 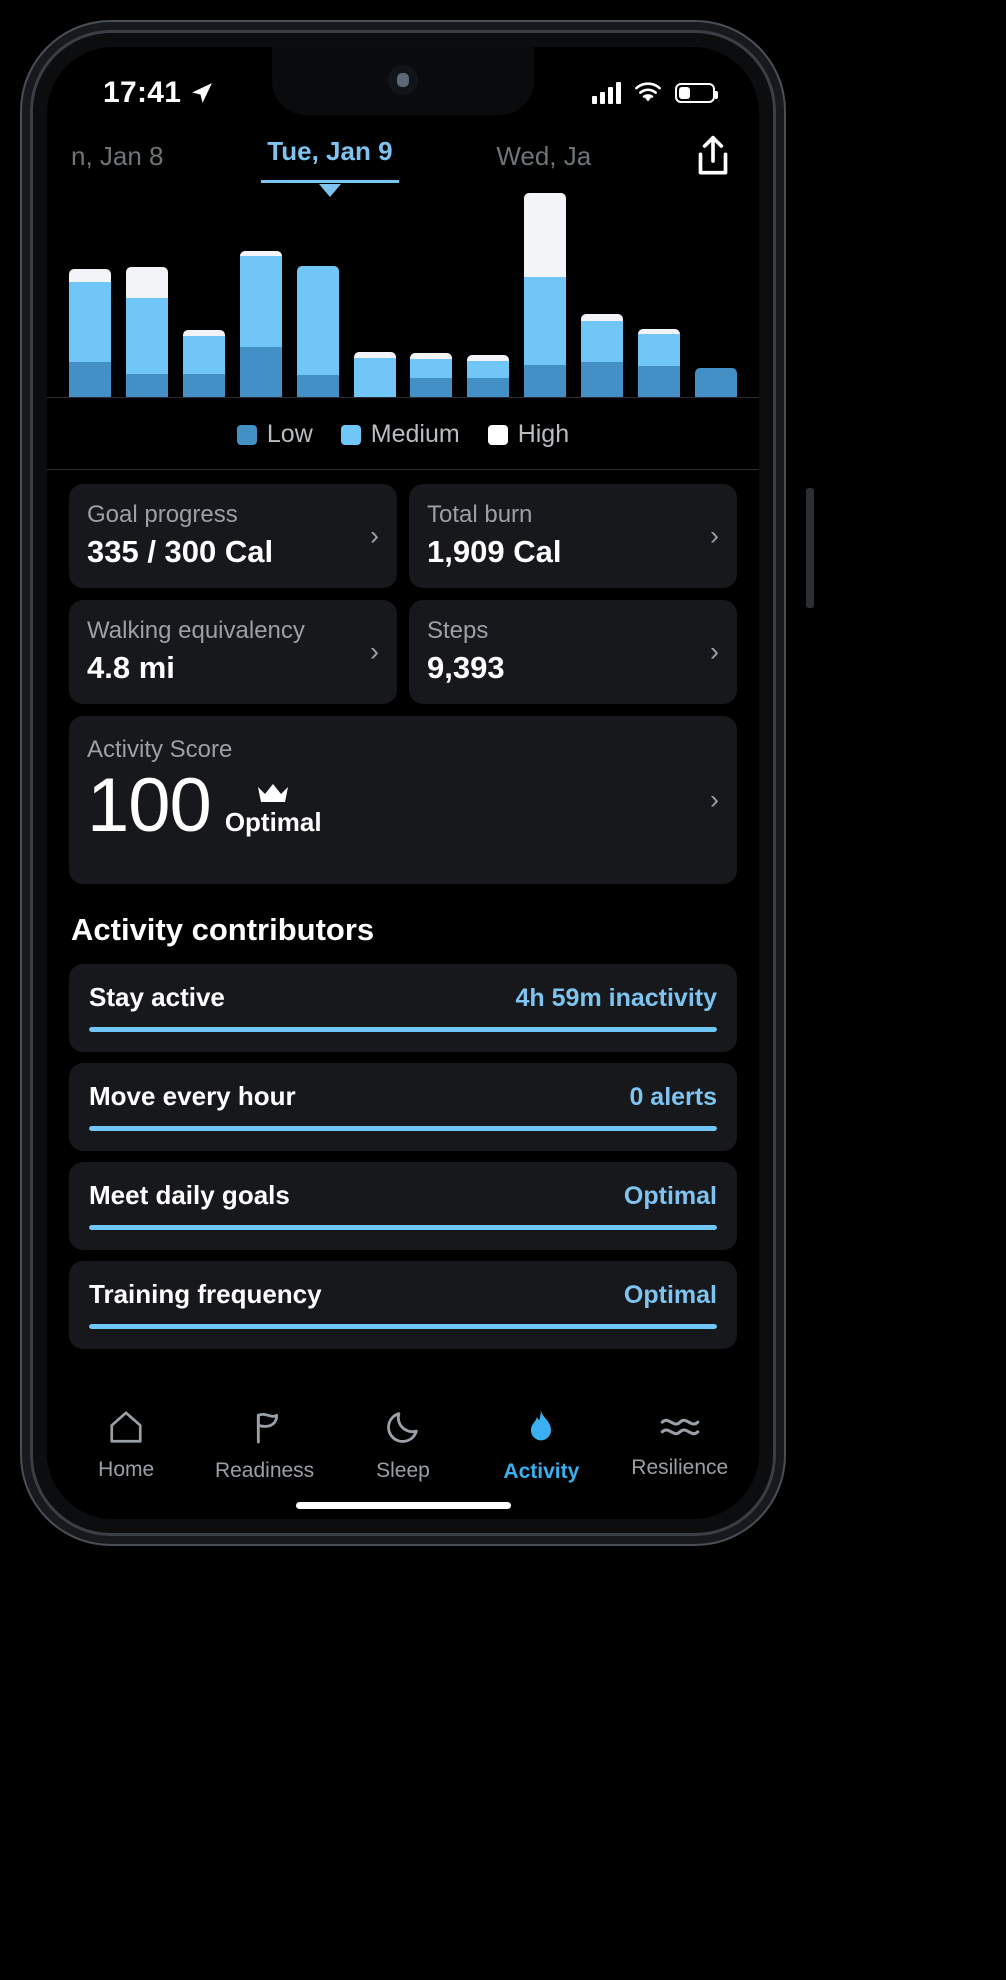 What do you see at coordinates (330, 181) in the screenshot?
I see `date-tab-underline` at bounding box center [330, 181].